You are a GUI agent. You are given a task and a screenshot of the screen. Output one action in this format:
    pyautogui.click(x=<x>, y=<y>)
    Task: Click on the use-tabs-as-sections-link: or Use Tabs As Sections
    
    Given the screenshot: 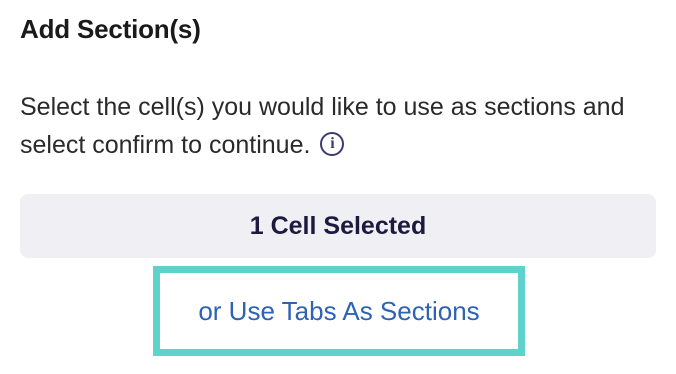 What is the action you would take?
    pyautogui.click(x=338, y=311)
    